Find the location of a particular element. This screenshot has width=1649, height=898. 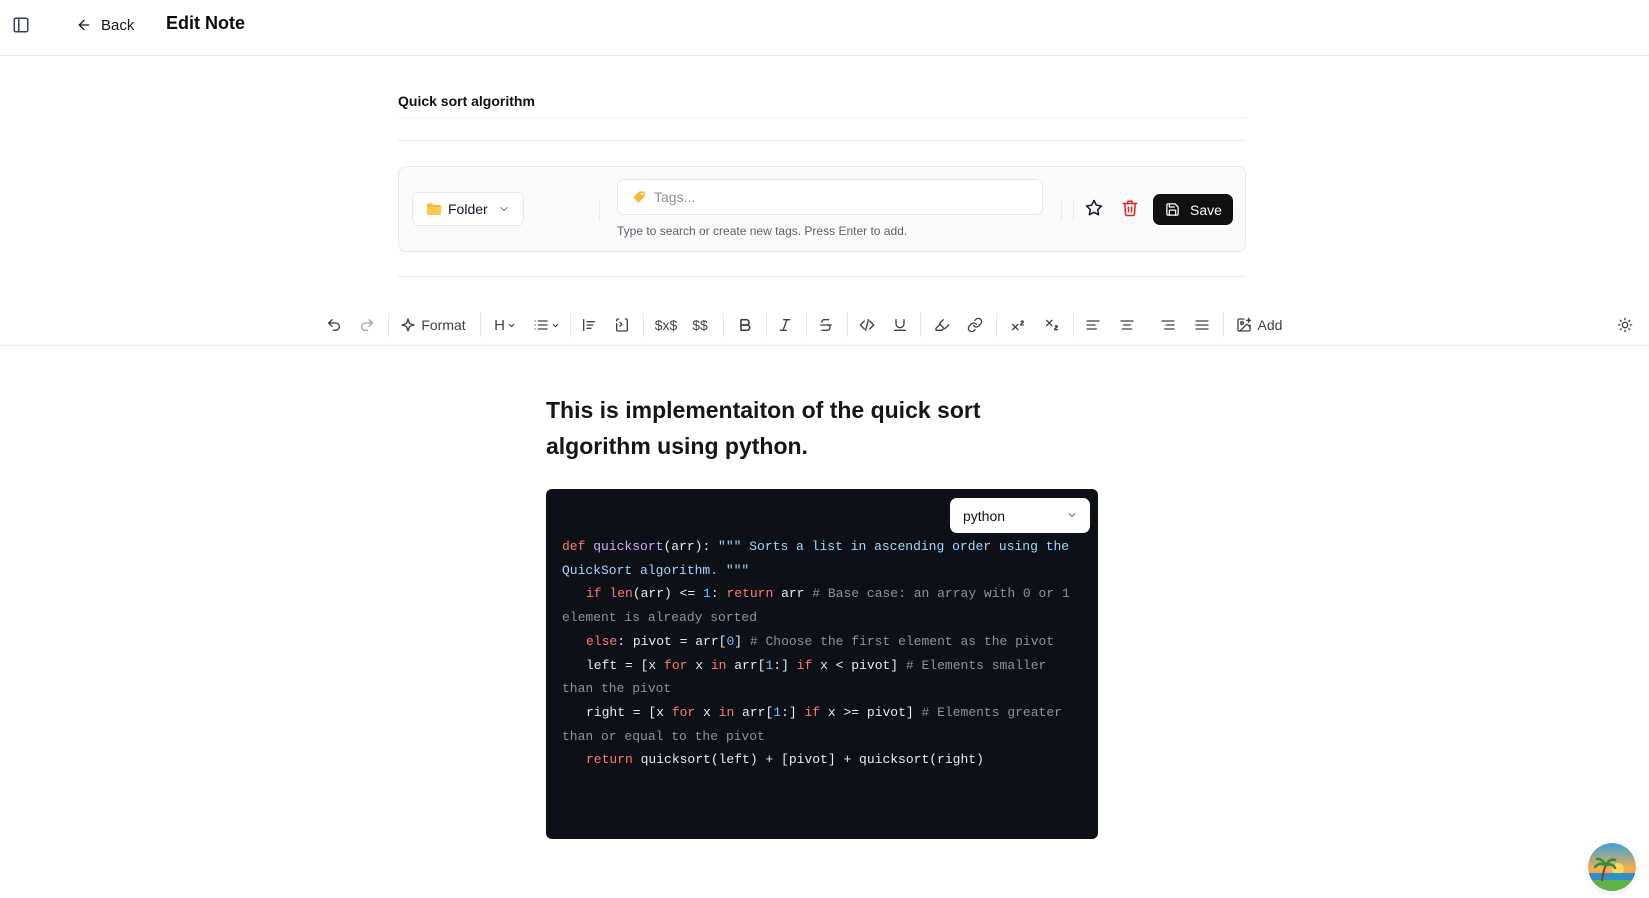

blockquote-button is located at coordinates (589, 325).